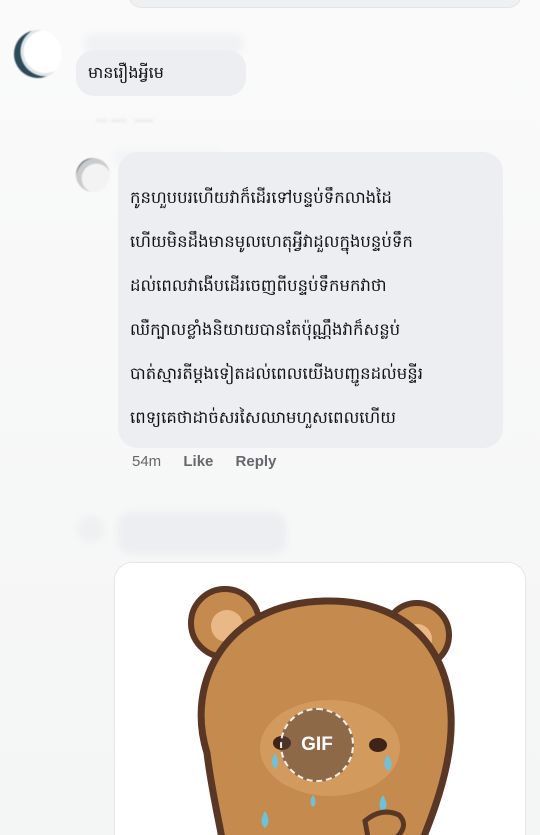 The height and width of the screenshot is (835, 540). Describe the element at coordinates (325, 4) in the screenshot. I see `previous-comment-bubble` at that location.